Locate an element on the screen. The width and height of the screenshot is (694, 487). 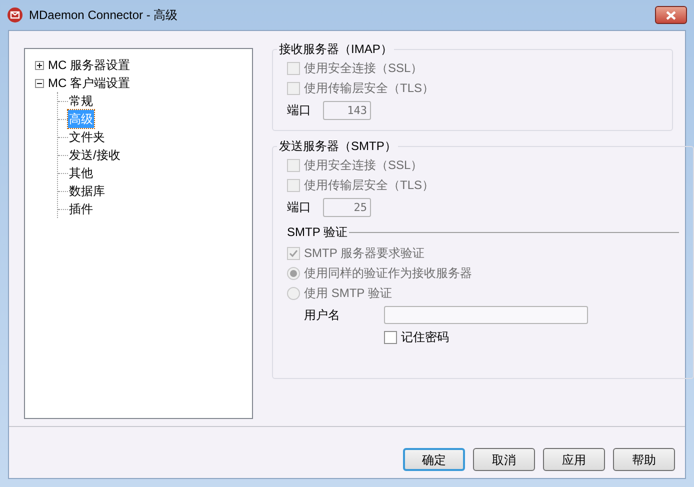
tree-item: 常规 is located at coordinates (81, 101).